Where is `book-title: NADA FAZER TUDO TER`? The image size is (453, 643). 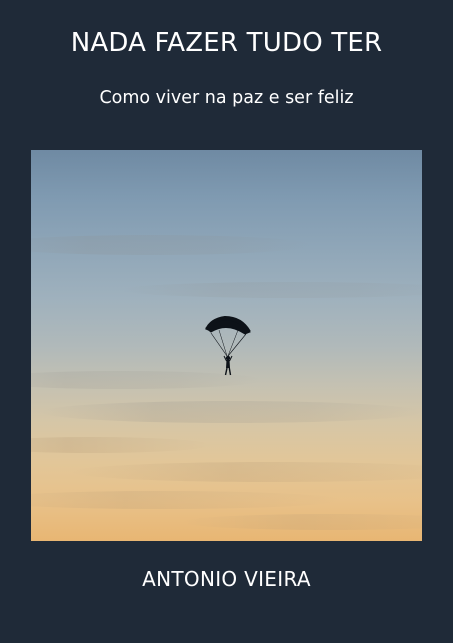
book-title: NADA FAZER TUDO TER is located at coordinates (226, 43).